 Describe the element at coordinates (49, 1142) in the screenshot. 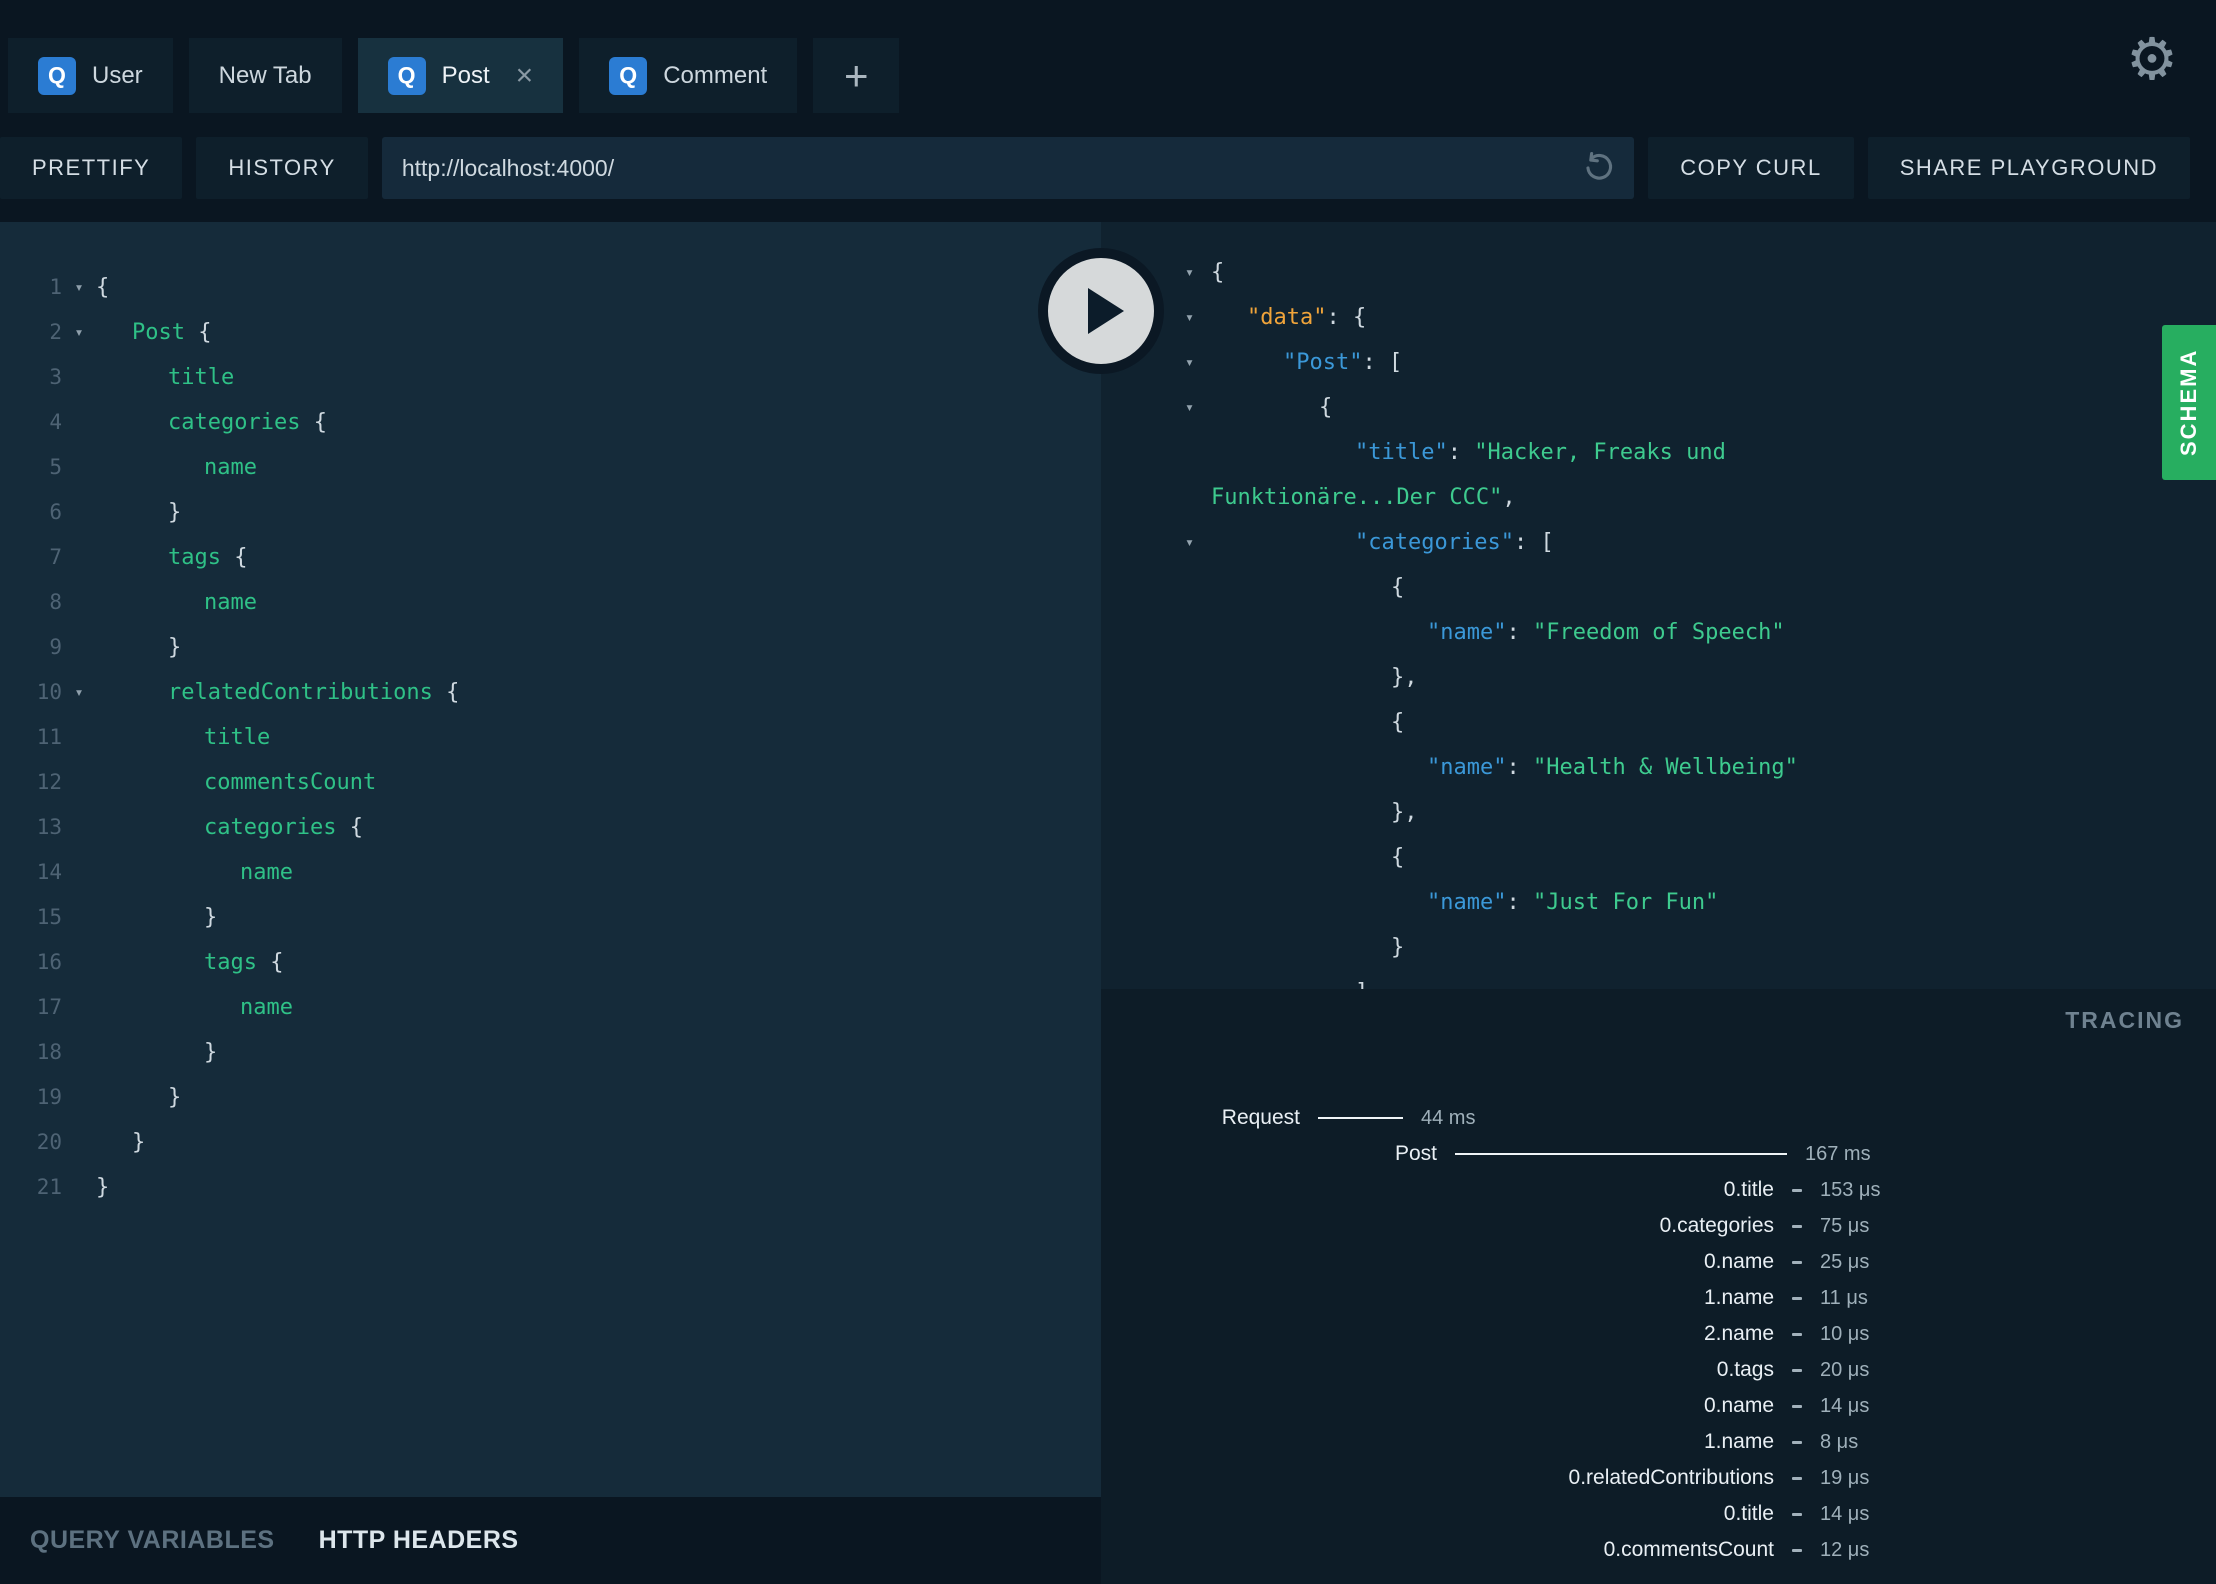

I see `line-number: 20` at that location.